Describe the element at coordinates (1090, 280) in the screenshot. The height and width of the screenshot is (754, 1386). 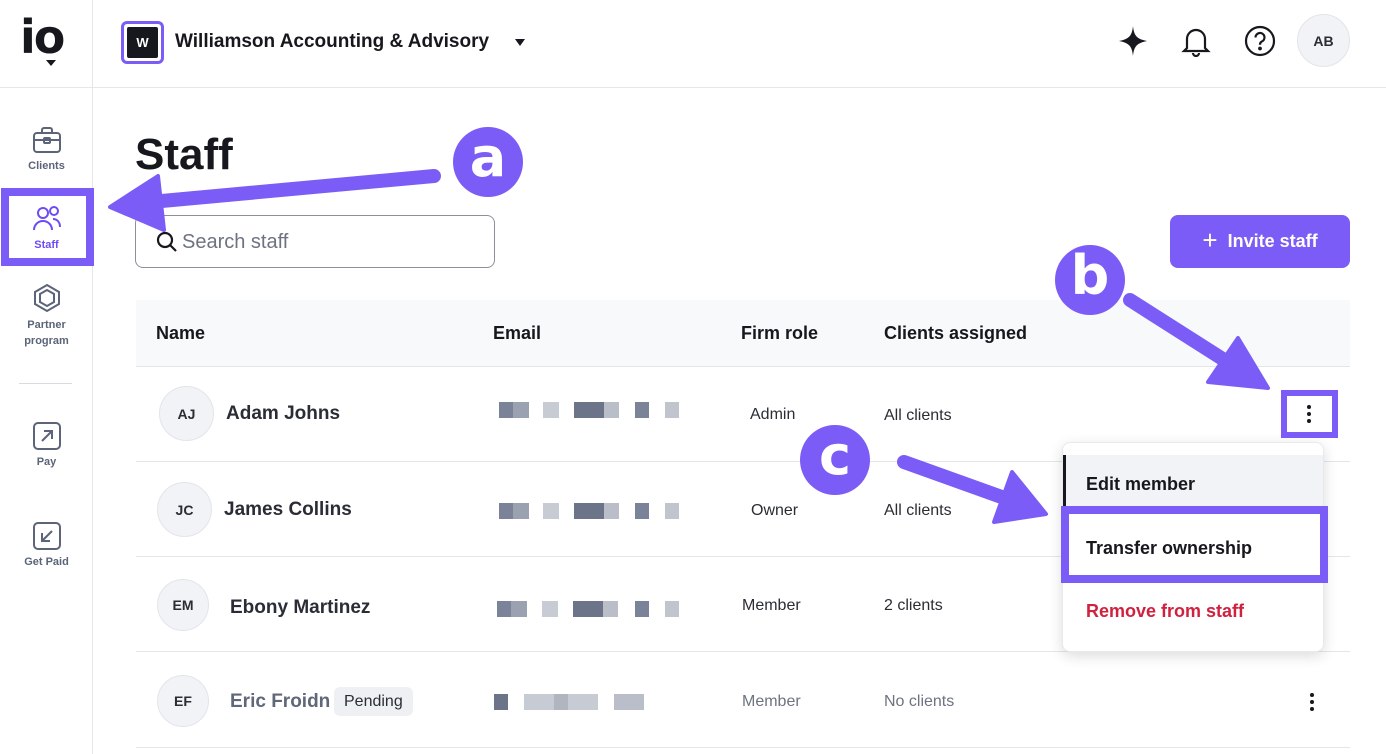
I see `annotation-badge-b: b` at that location.